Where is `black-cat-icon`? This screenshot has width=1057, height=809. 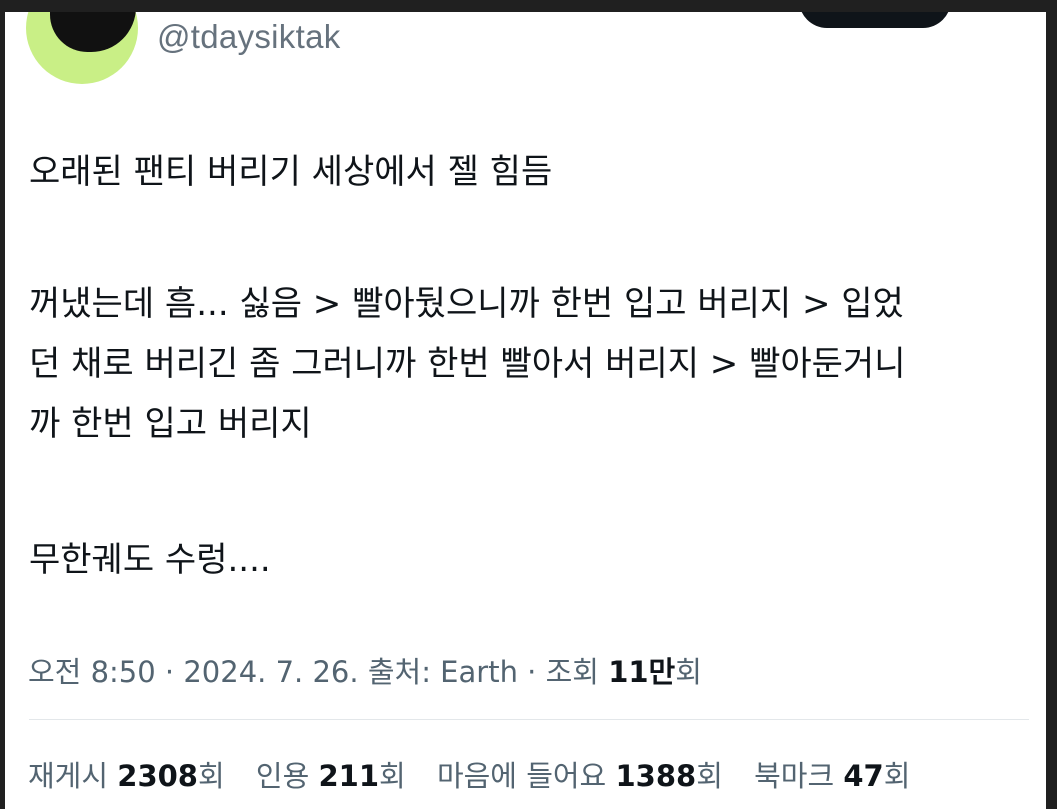 black-cat-icon is located at coordinates (93, 32).